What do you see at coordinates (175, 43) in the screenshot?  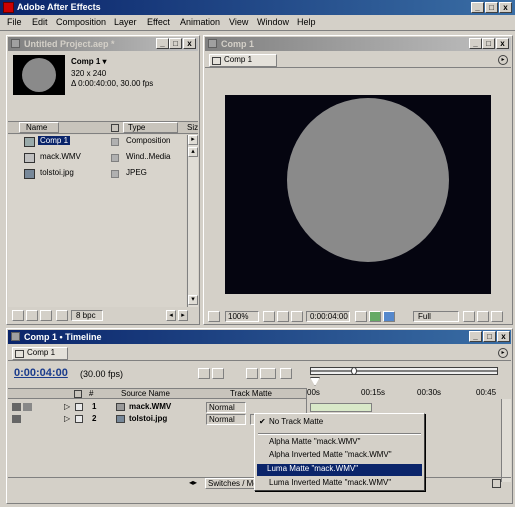 I see `project-maximize-button: □` at bounding box center [175, 43].